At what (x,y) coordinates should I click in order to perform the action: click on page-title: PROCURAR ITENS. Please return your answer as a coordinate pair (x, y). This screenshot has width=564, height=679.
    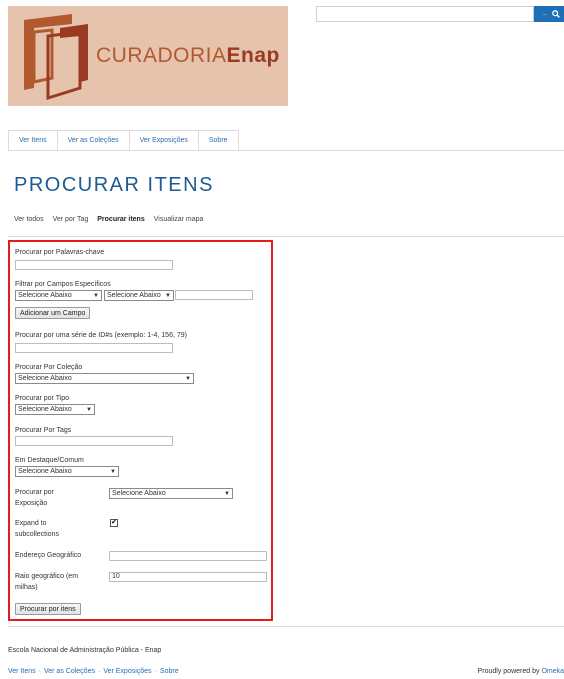
    Looking at the image, I should click on (114, 185).